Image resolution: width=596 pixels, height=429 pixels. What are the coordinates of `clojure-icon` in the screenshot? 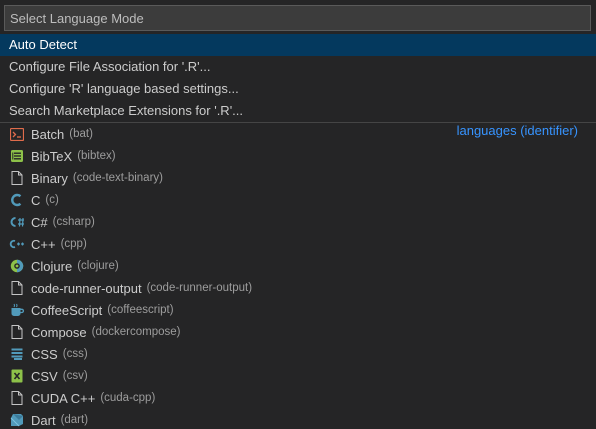 It's located at (17, 266).